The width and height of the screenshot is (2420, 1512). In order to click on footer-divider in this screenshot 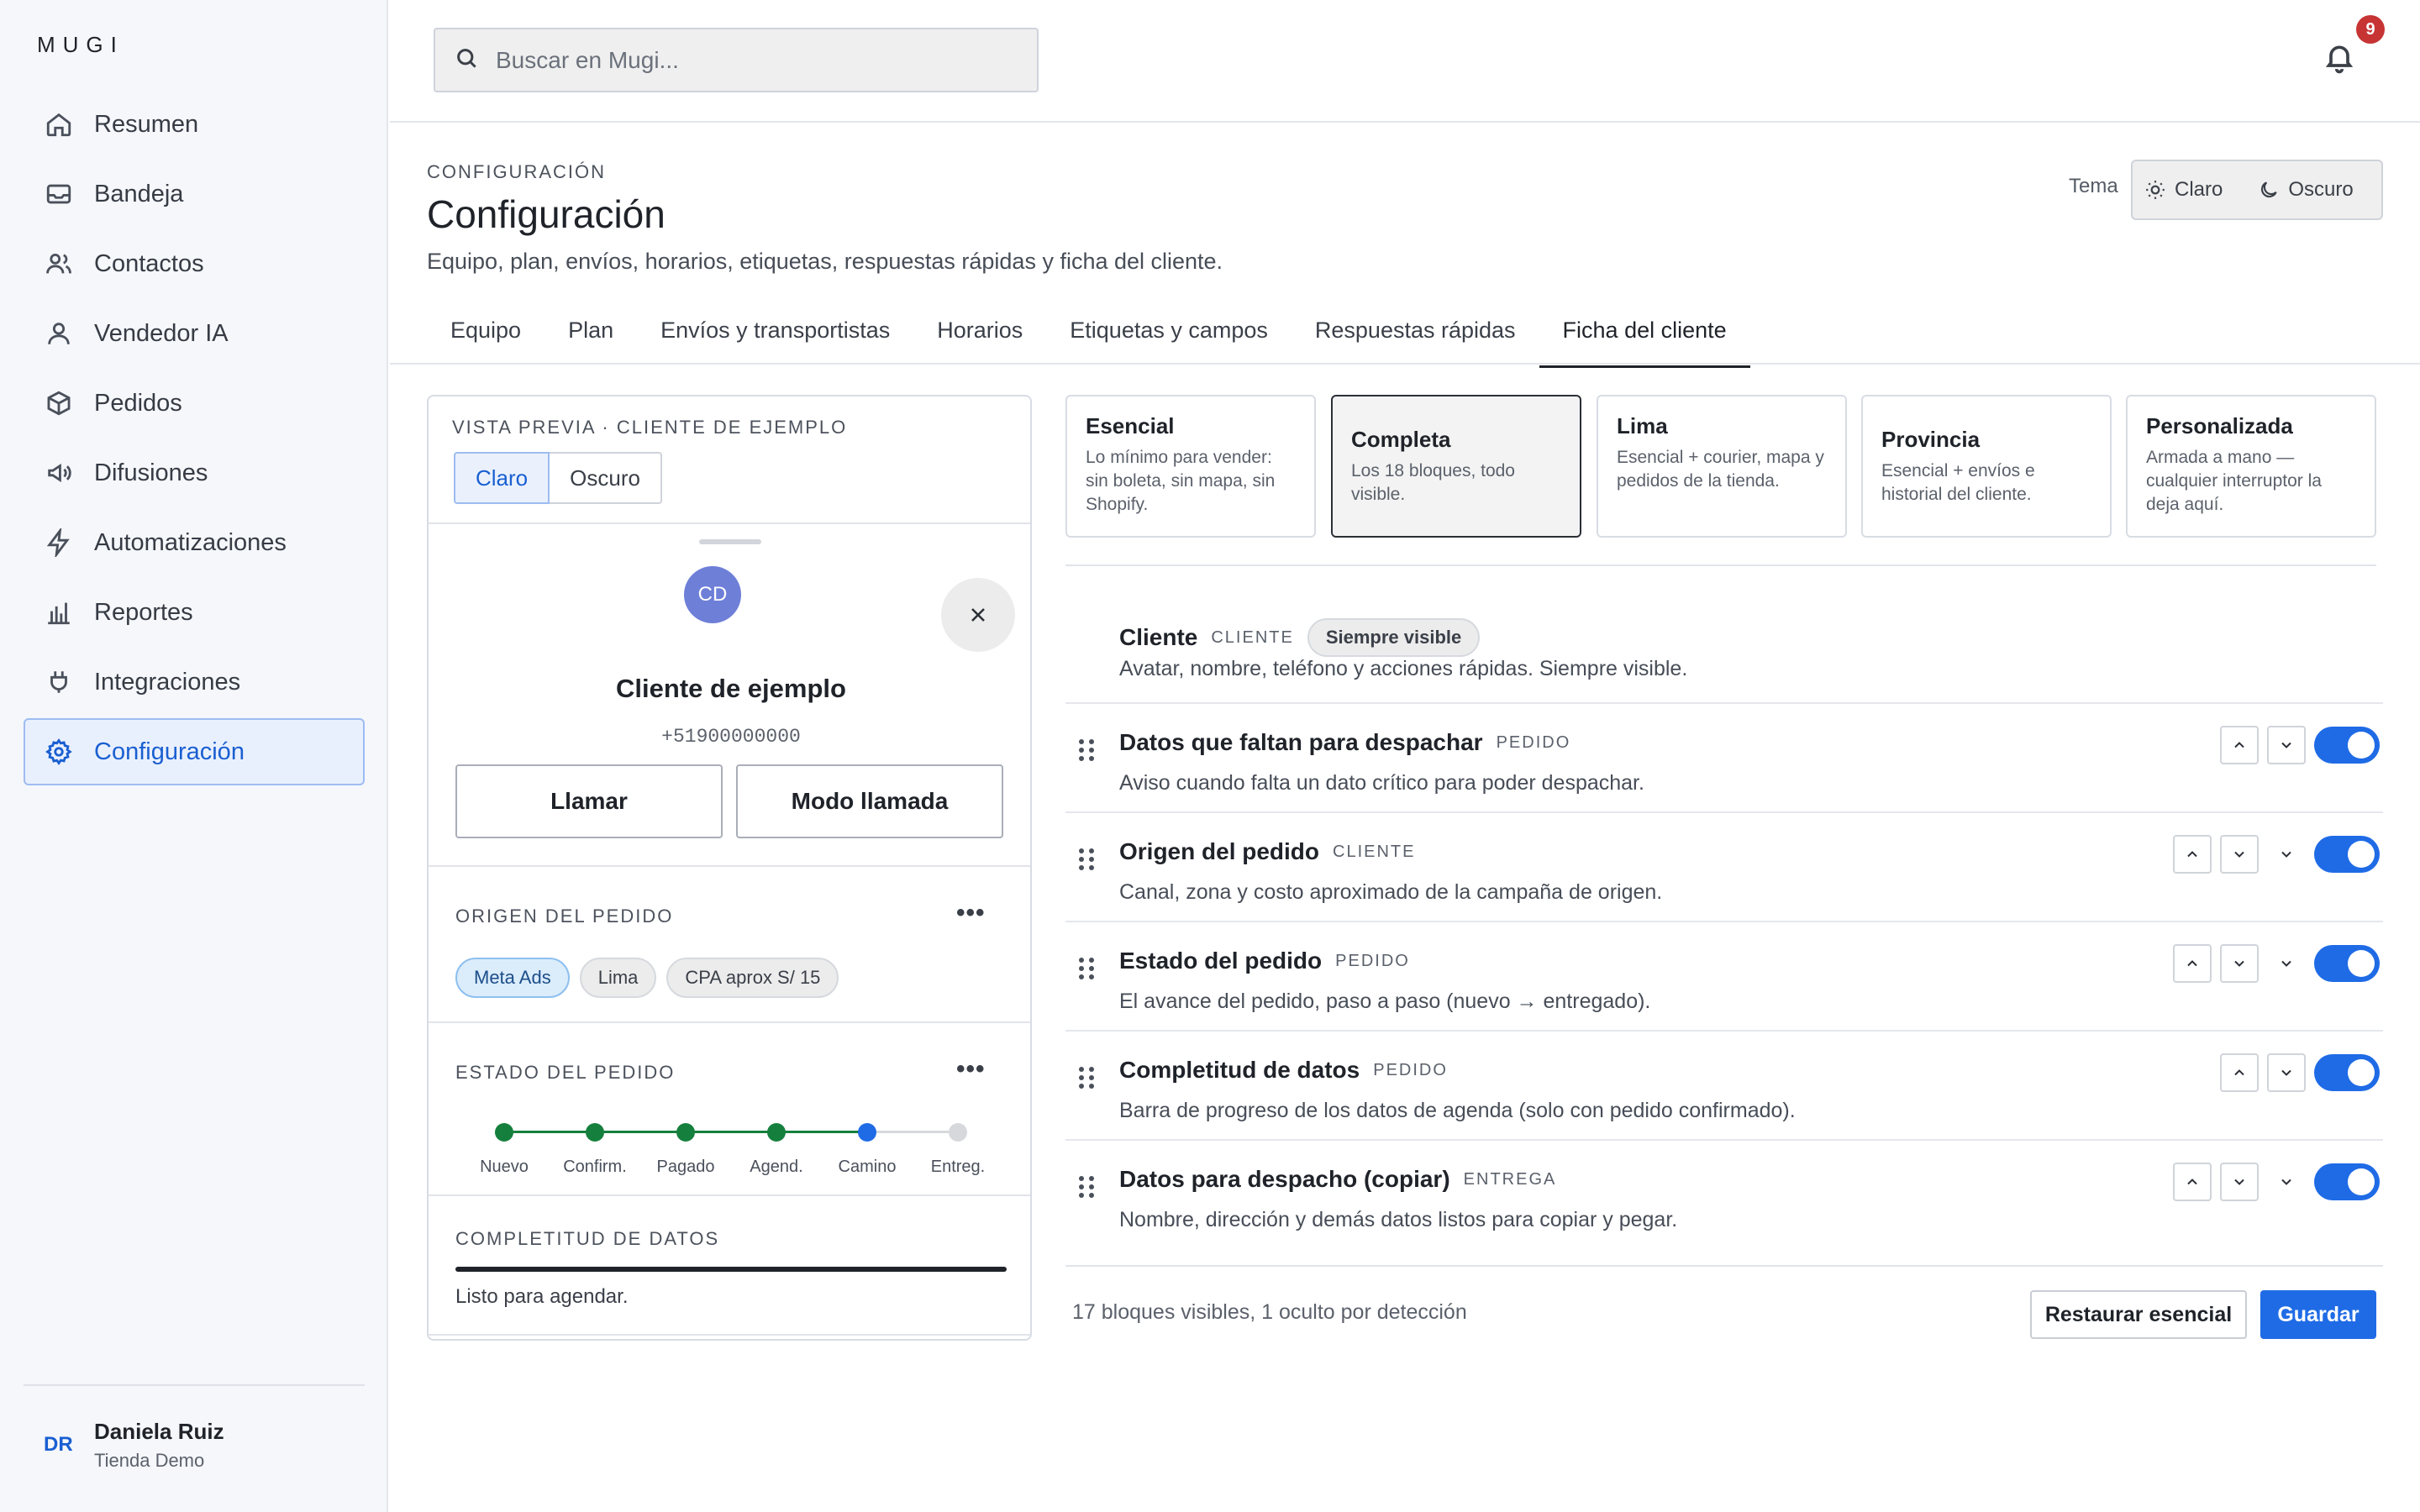, I will do `click(1724, 1266)`.